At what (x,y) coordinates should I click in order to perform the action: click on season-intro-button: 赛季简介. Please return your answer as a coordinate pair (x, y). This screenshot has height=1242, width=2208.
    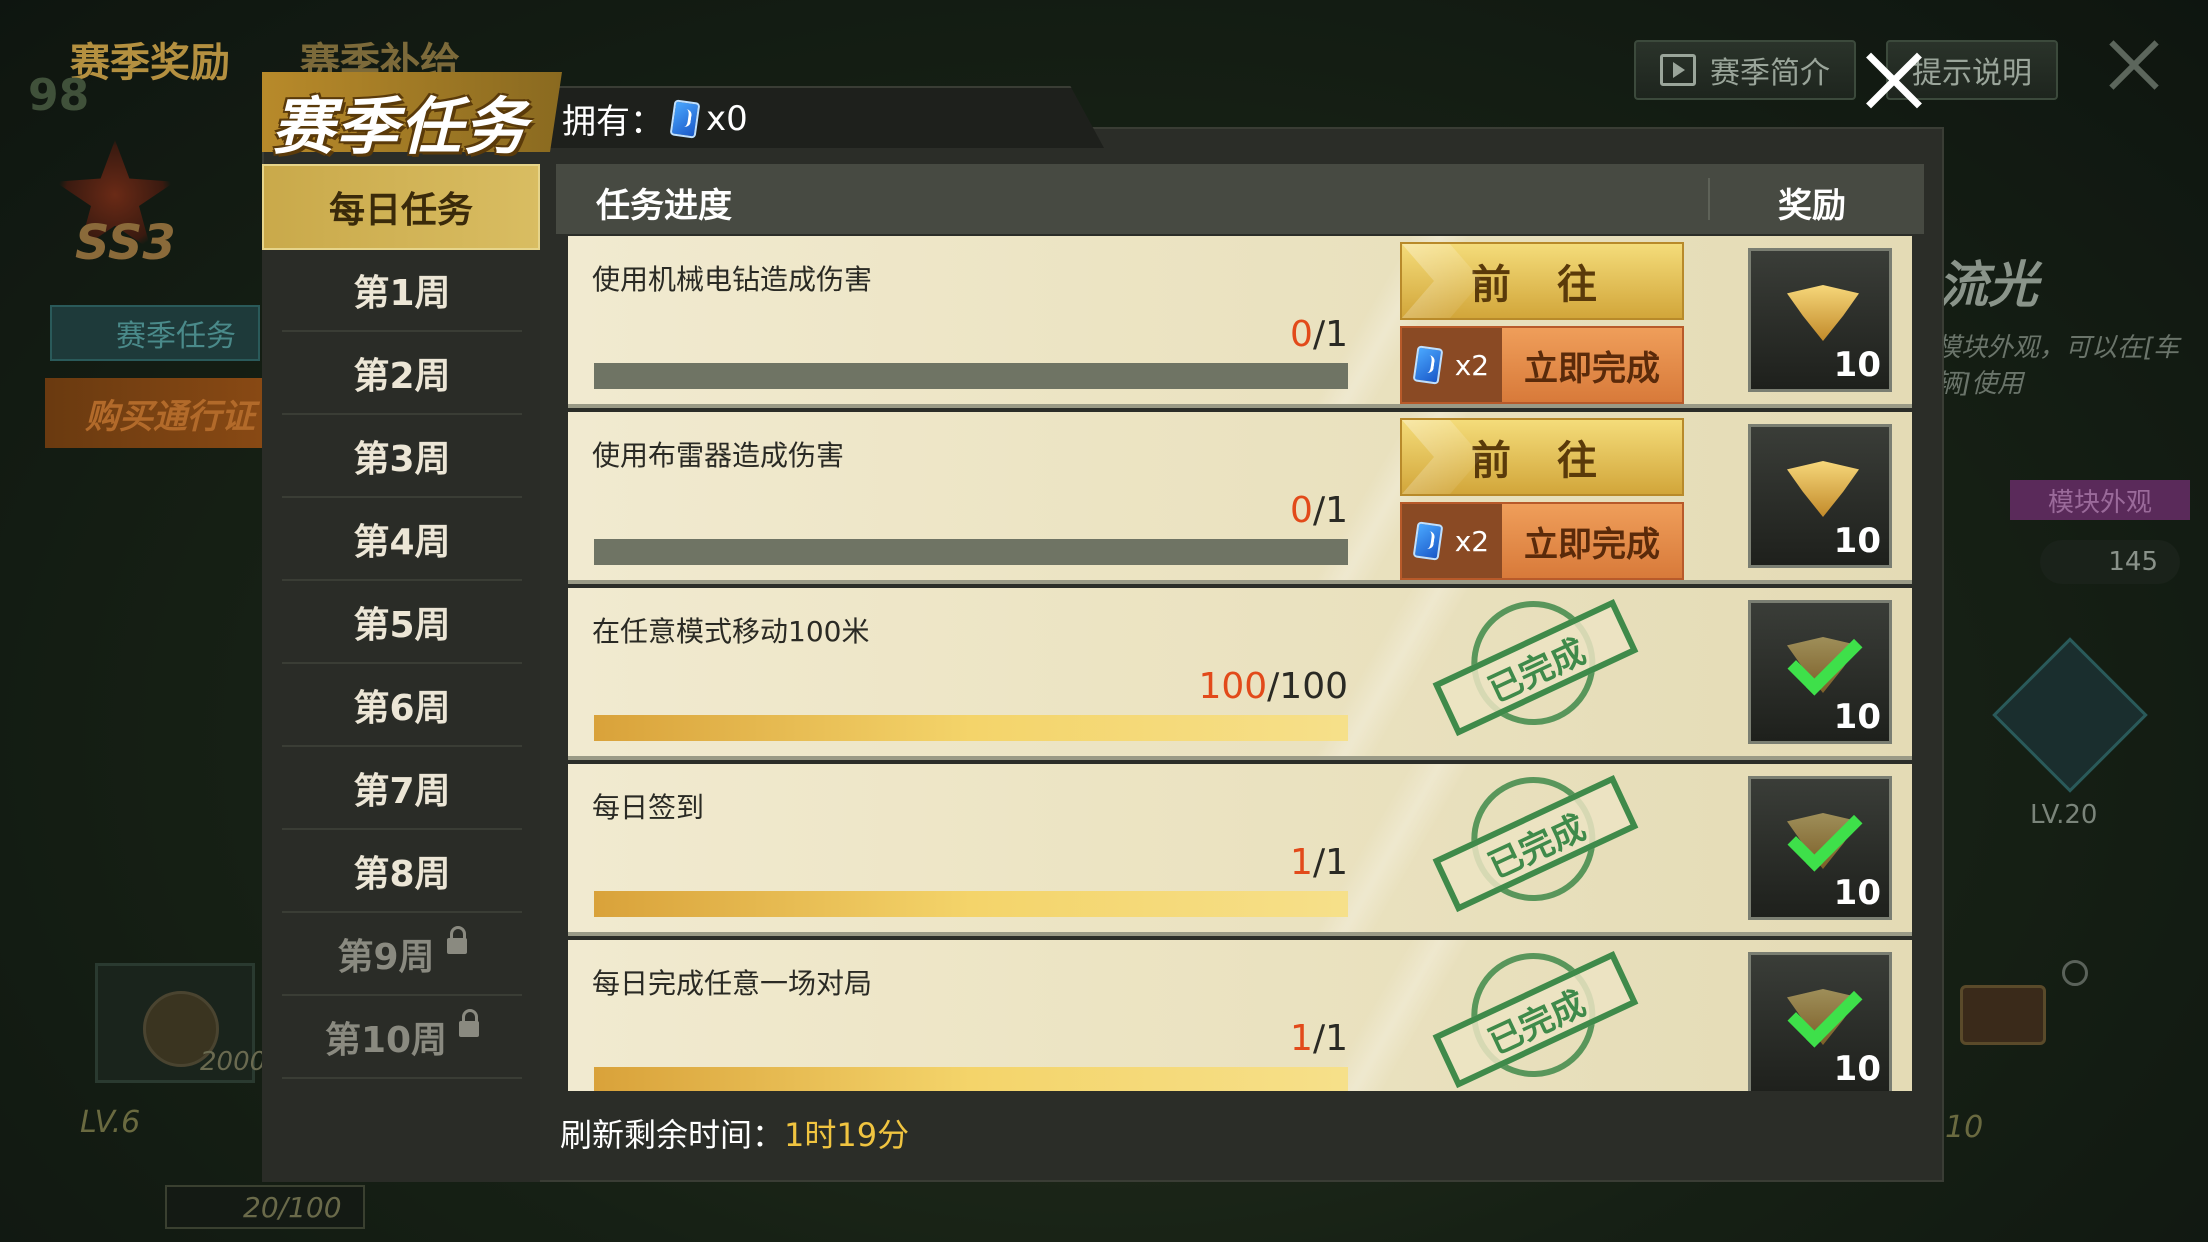
    Looking at the image, I should click on (1745, 70).